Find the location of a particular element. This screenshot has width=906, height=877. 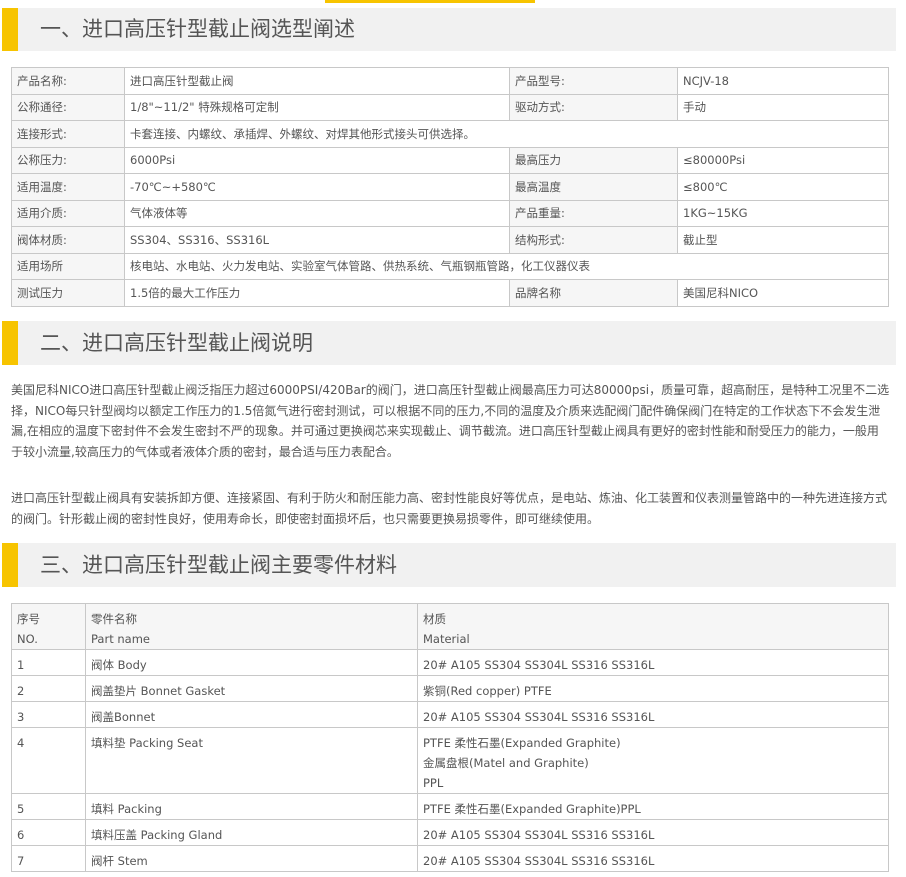

part-material: 紫铜(Red copper) PTFE is located at coordinates (653, 688).